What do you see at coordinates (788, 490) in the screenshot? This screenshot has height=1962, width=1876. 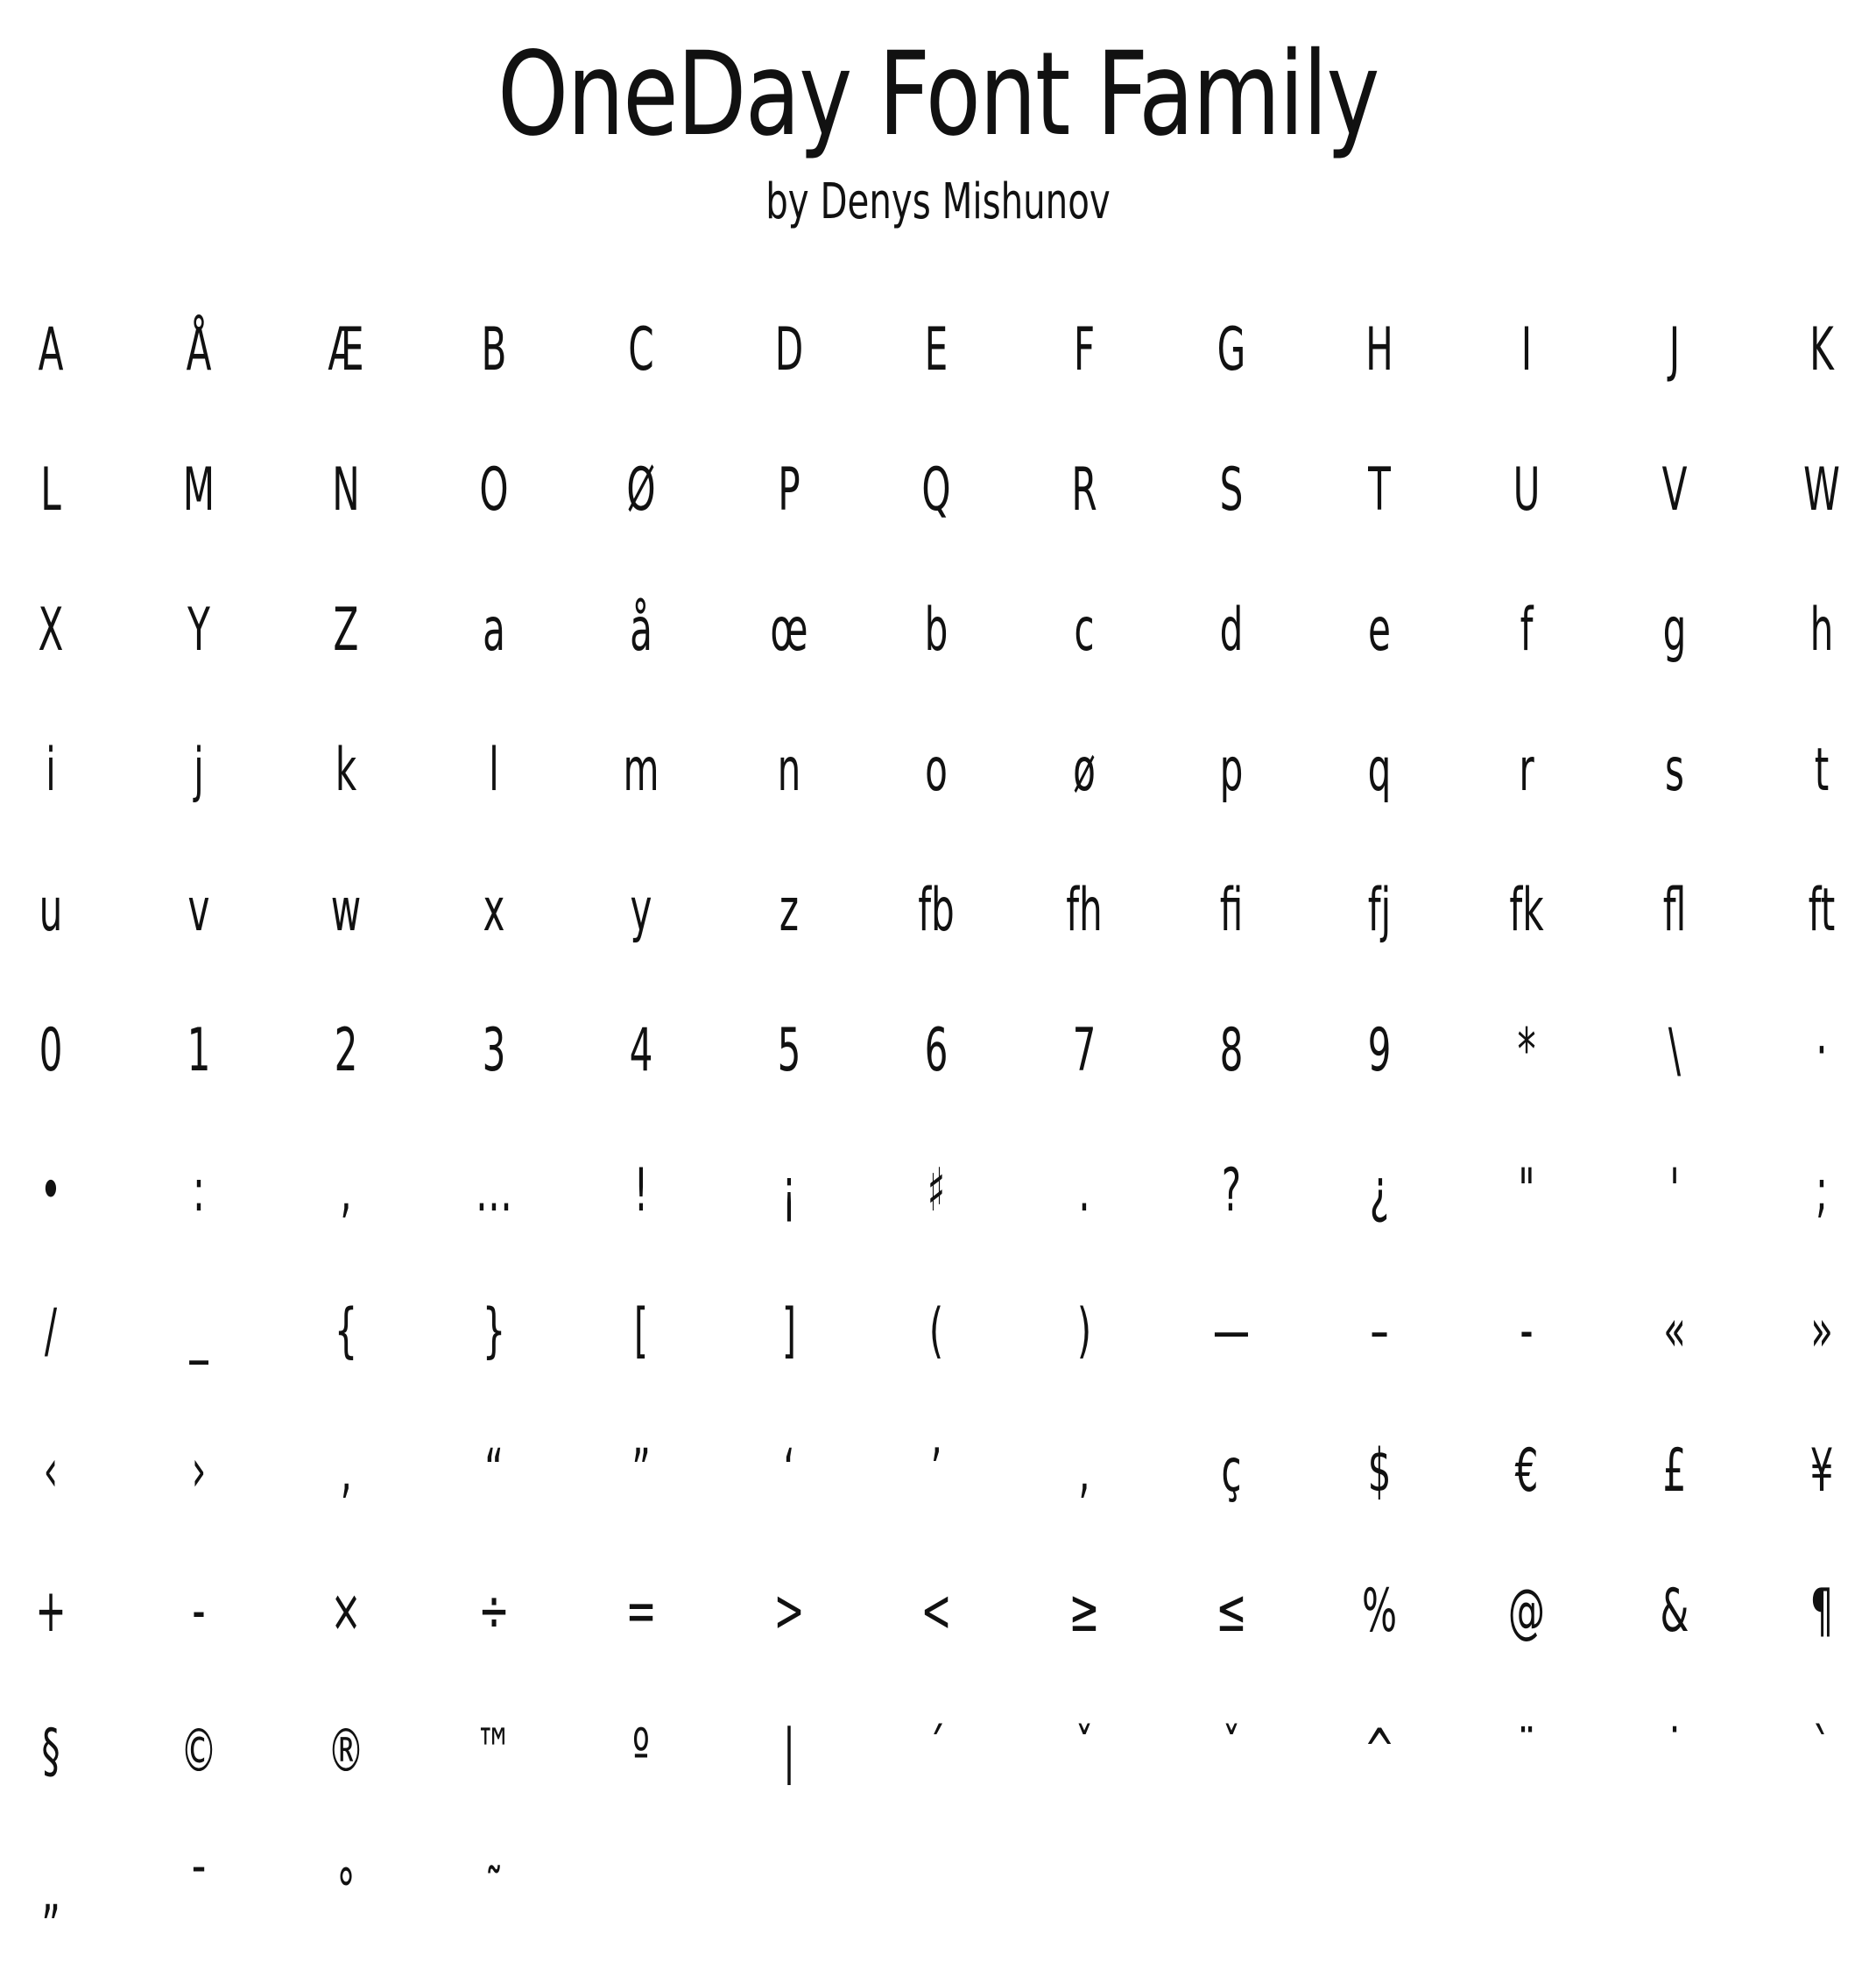 I see `glyph-cell: P` at bounding box center [788, 490].